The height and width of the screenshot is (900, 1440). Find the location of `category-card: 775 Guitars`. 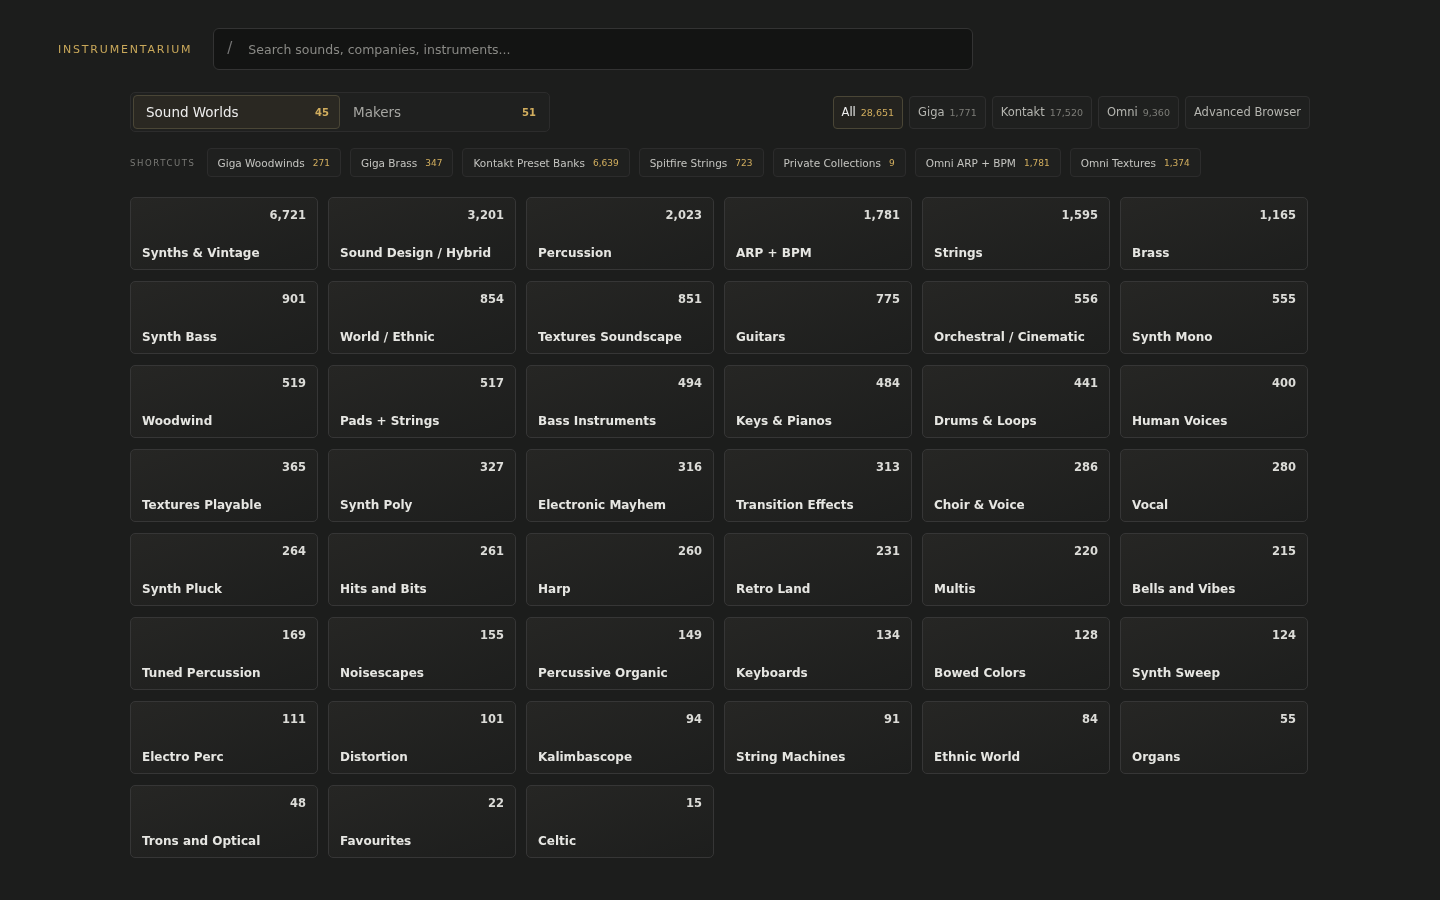

category-card: 775 Guitars is located at coordinates (818, 317).